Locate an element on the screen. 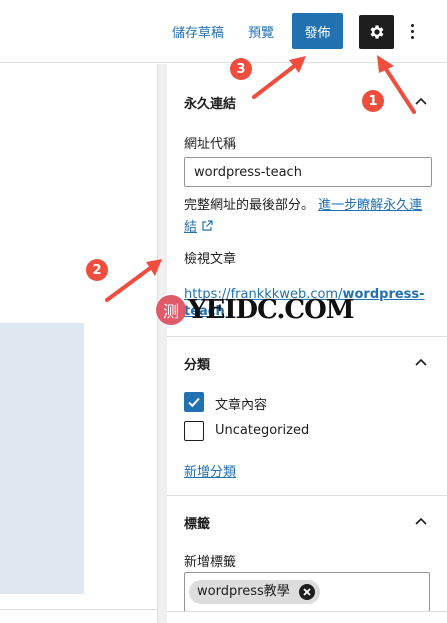 The height and width of the screenshot is (623, 447). category-label: 文章內容 is located at coordinates (241, 405).